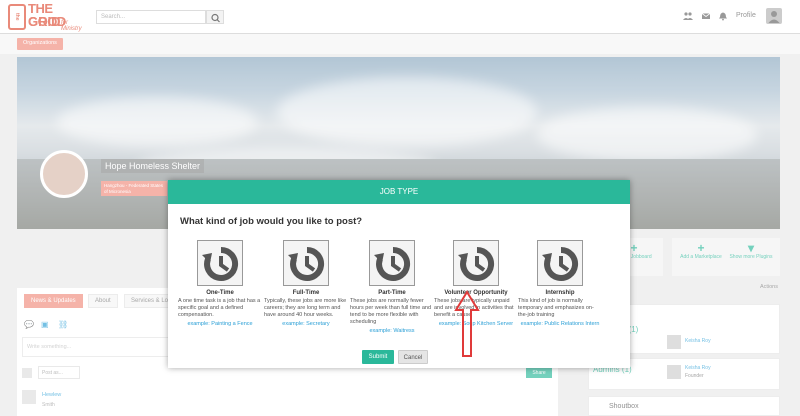  What do you see at coordinates (306, 293) in the screenshot?
I see `option-title: Full-Time` at bounding box center [306, 293].